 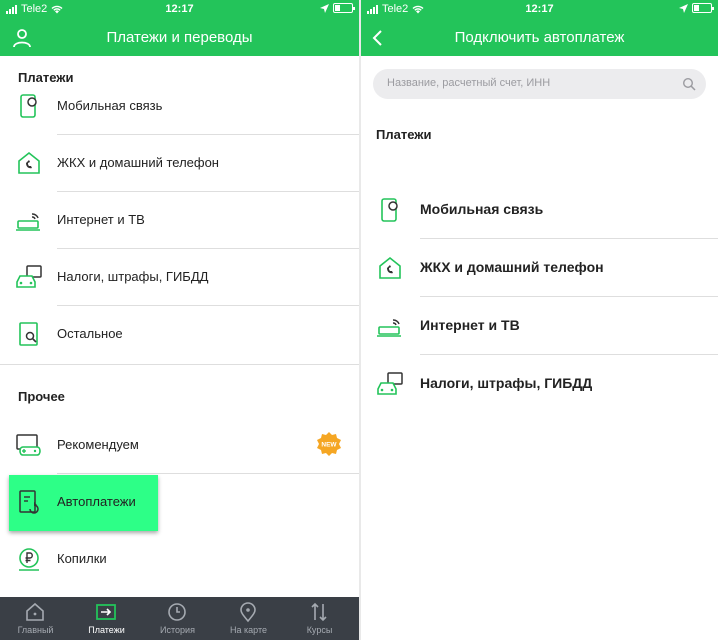 I want to click on top-bar: Подключить автоплатеж, so click(x=539, y=38).